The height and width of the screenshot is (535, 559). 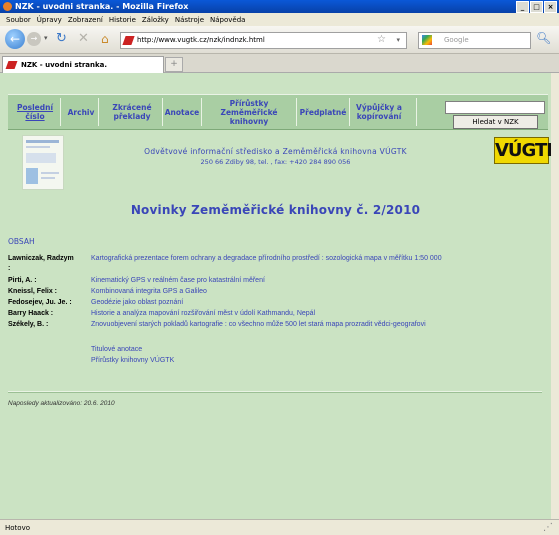 I want to click on status-text: Hotovo, so click(x=17, y=528).